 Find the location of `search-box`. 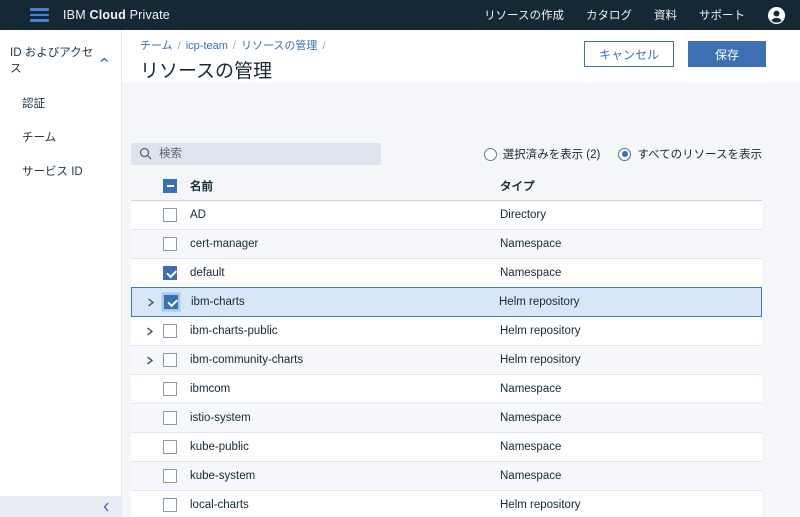

search-box is located at coordinates (256, 154).